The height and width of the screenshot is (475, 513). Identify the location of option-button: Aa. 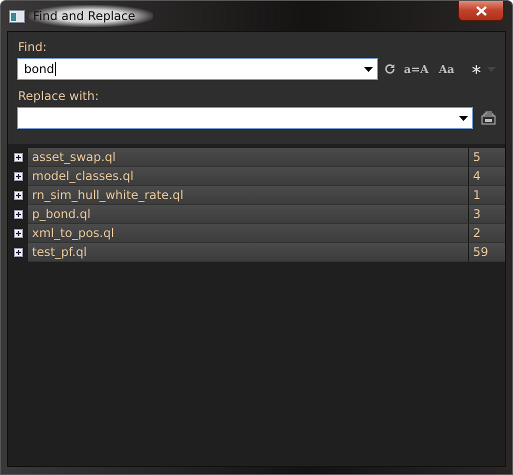
(446, 69).